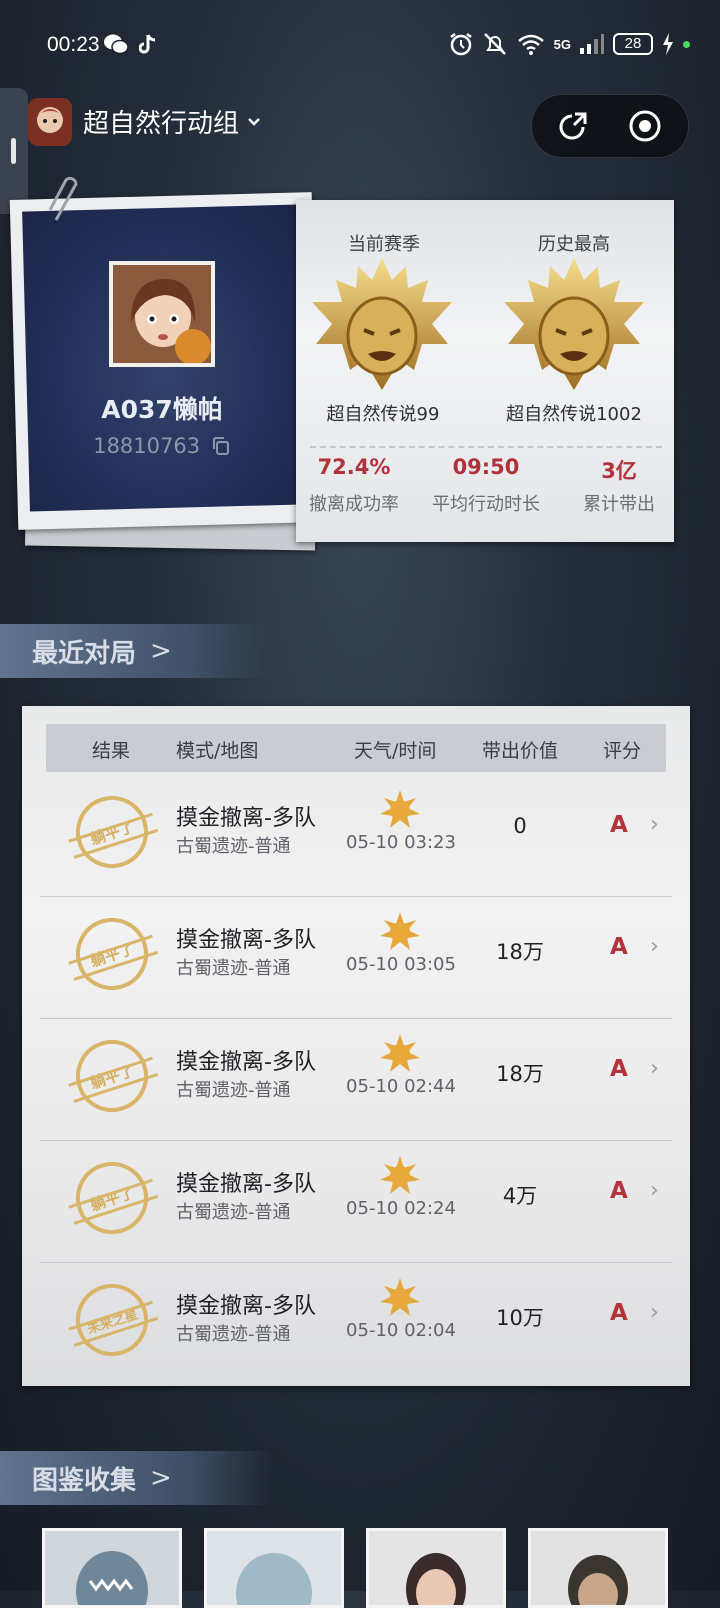  What do you see at coordinates (486, 504) in the screenshot?
I see `stat-label: 平均行动时长` at bounding box center [486, 504].